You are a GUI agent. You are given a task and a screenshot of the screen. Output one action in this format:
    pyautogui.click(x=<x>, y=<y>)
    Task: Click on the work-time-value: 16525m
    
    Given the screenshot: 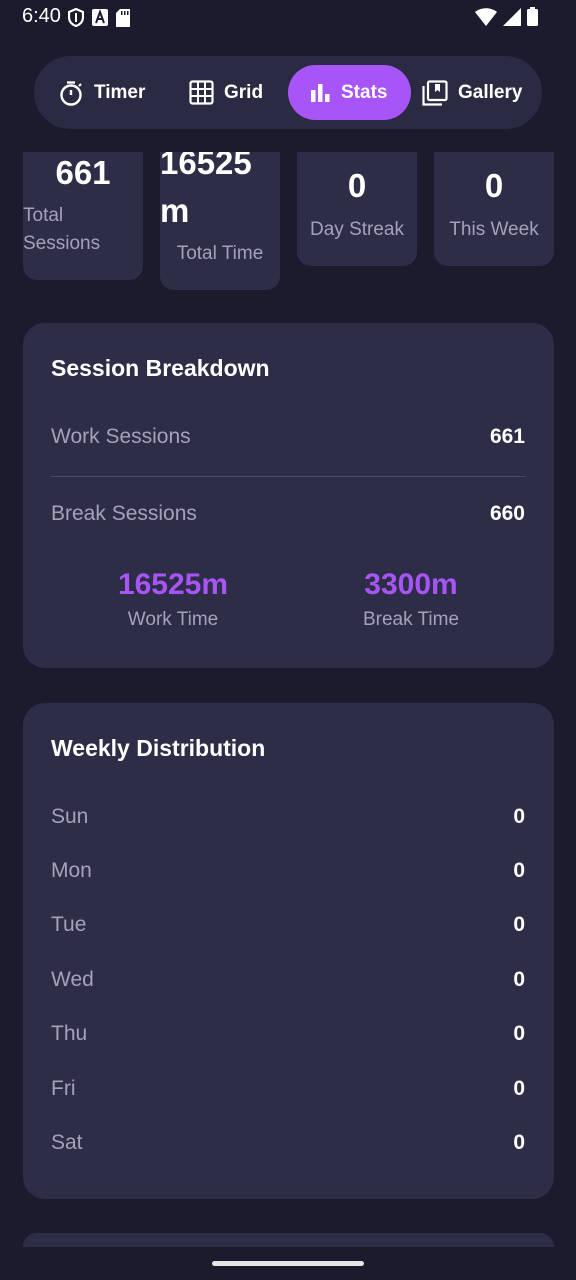 What is the action you would take?
    pyautogui.click(x=173, y=584)
    